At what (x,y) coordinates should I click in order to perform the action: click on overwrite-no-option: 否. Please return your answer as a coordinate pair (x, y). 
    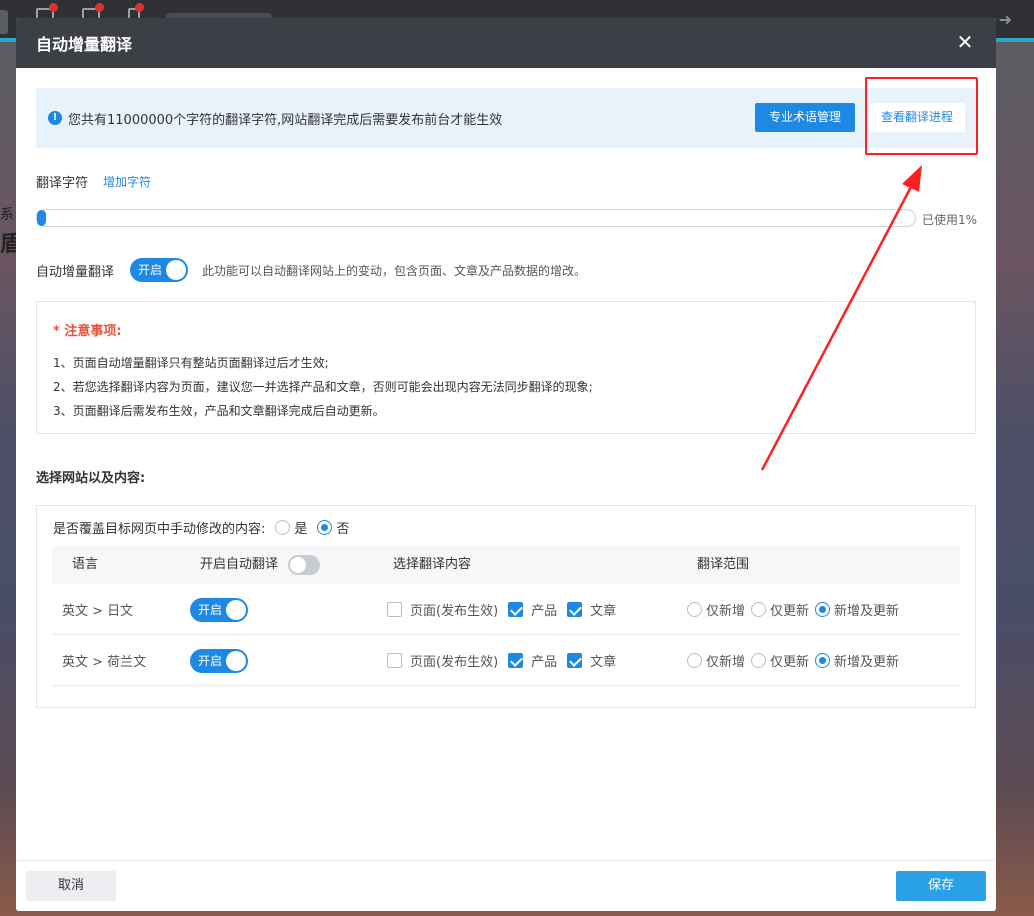
    Looking at the image, I should click on (333, 527).